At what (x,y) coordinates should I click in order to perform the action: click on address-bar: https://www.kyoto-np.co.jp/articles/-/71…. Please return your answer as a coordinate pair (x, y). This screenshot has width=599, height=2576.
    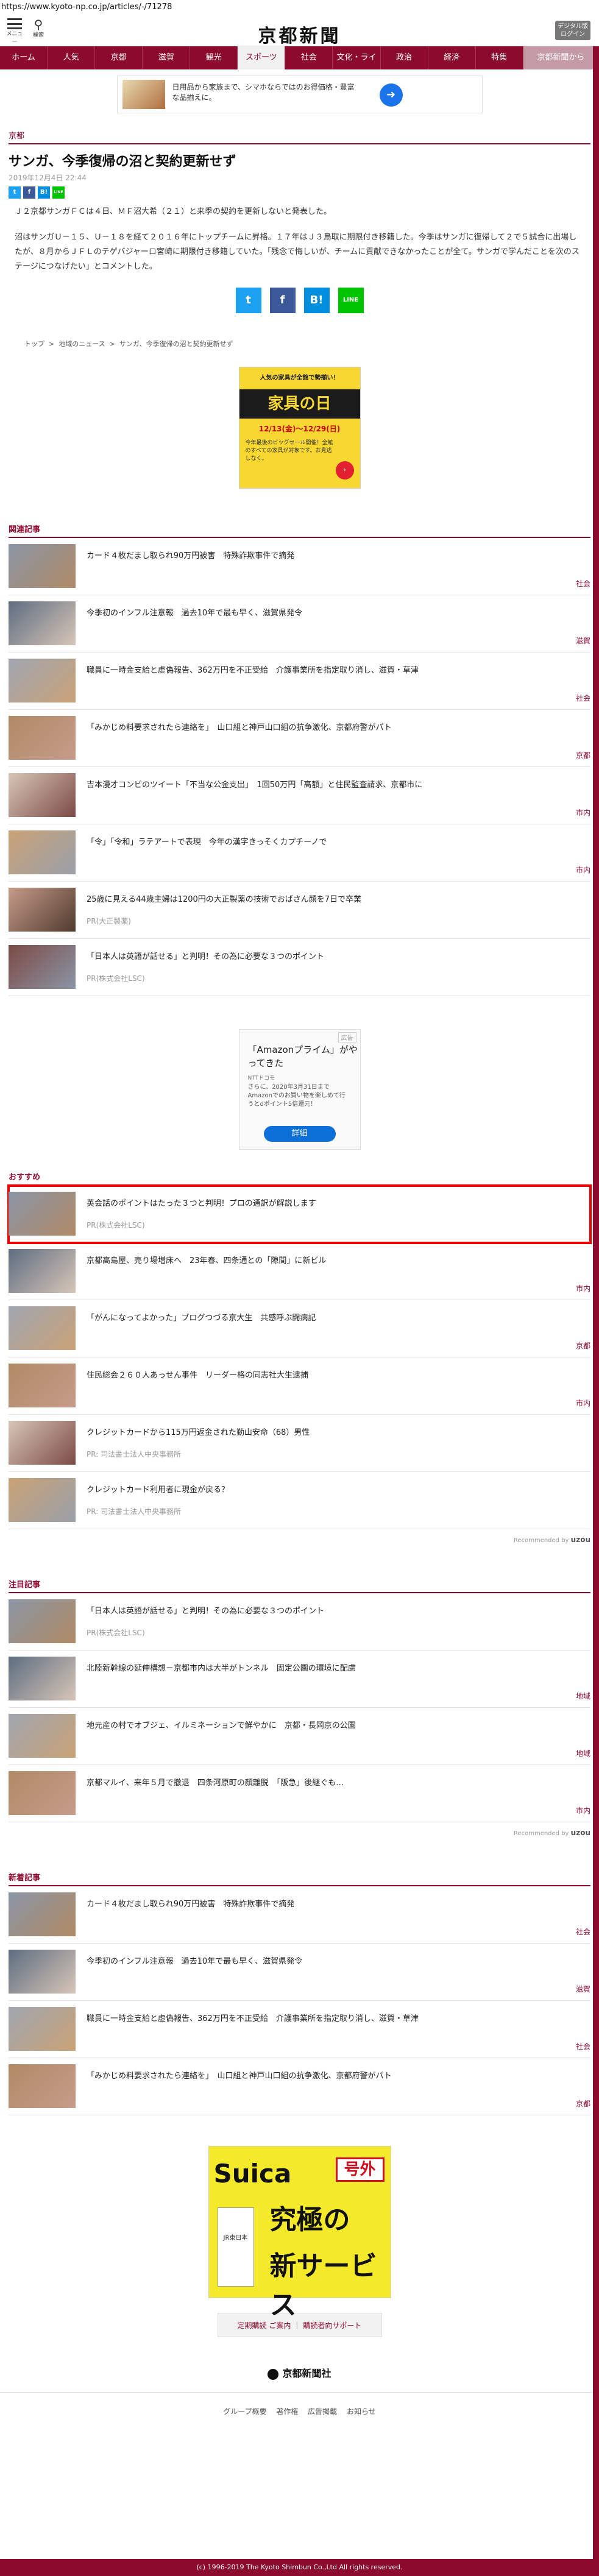
    Looking at the image, I should click on (299, 7).